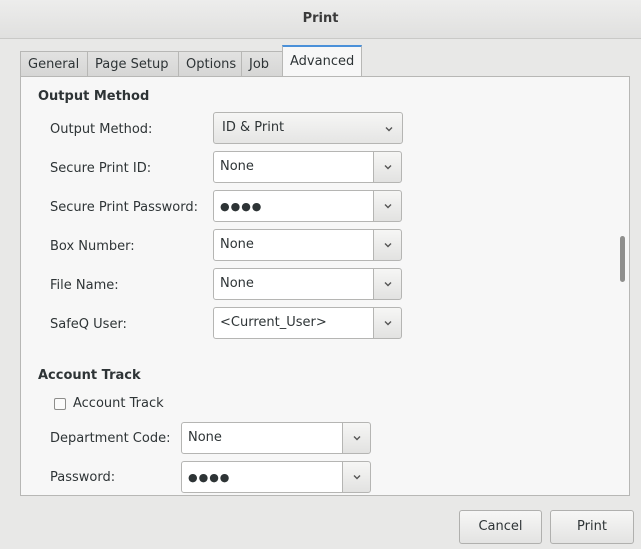 This screenshot has height=549, width=641. I want to click on output-method-select: ID & Print, so click(308, 128).